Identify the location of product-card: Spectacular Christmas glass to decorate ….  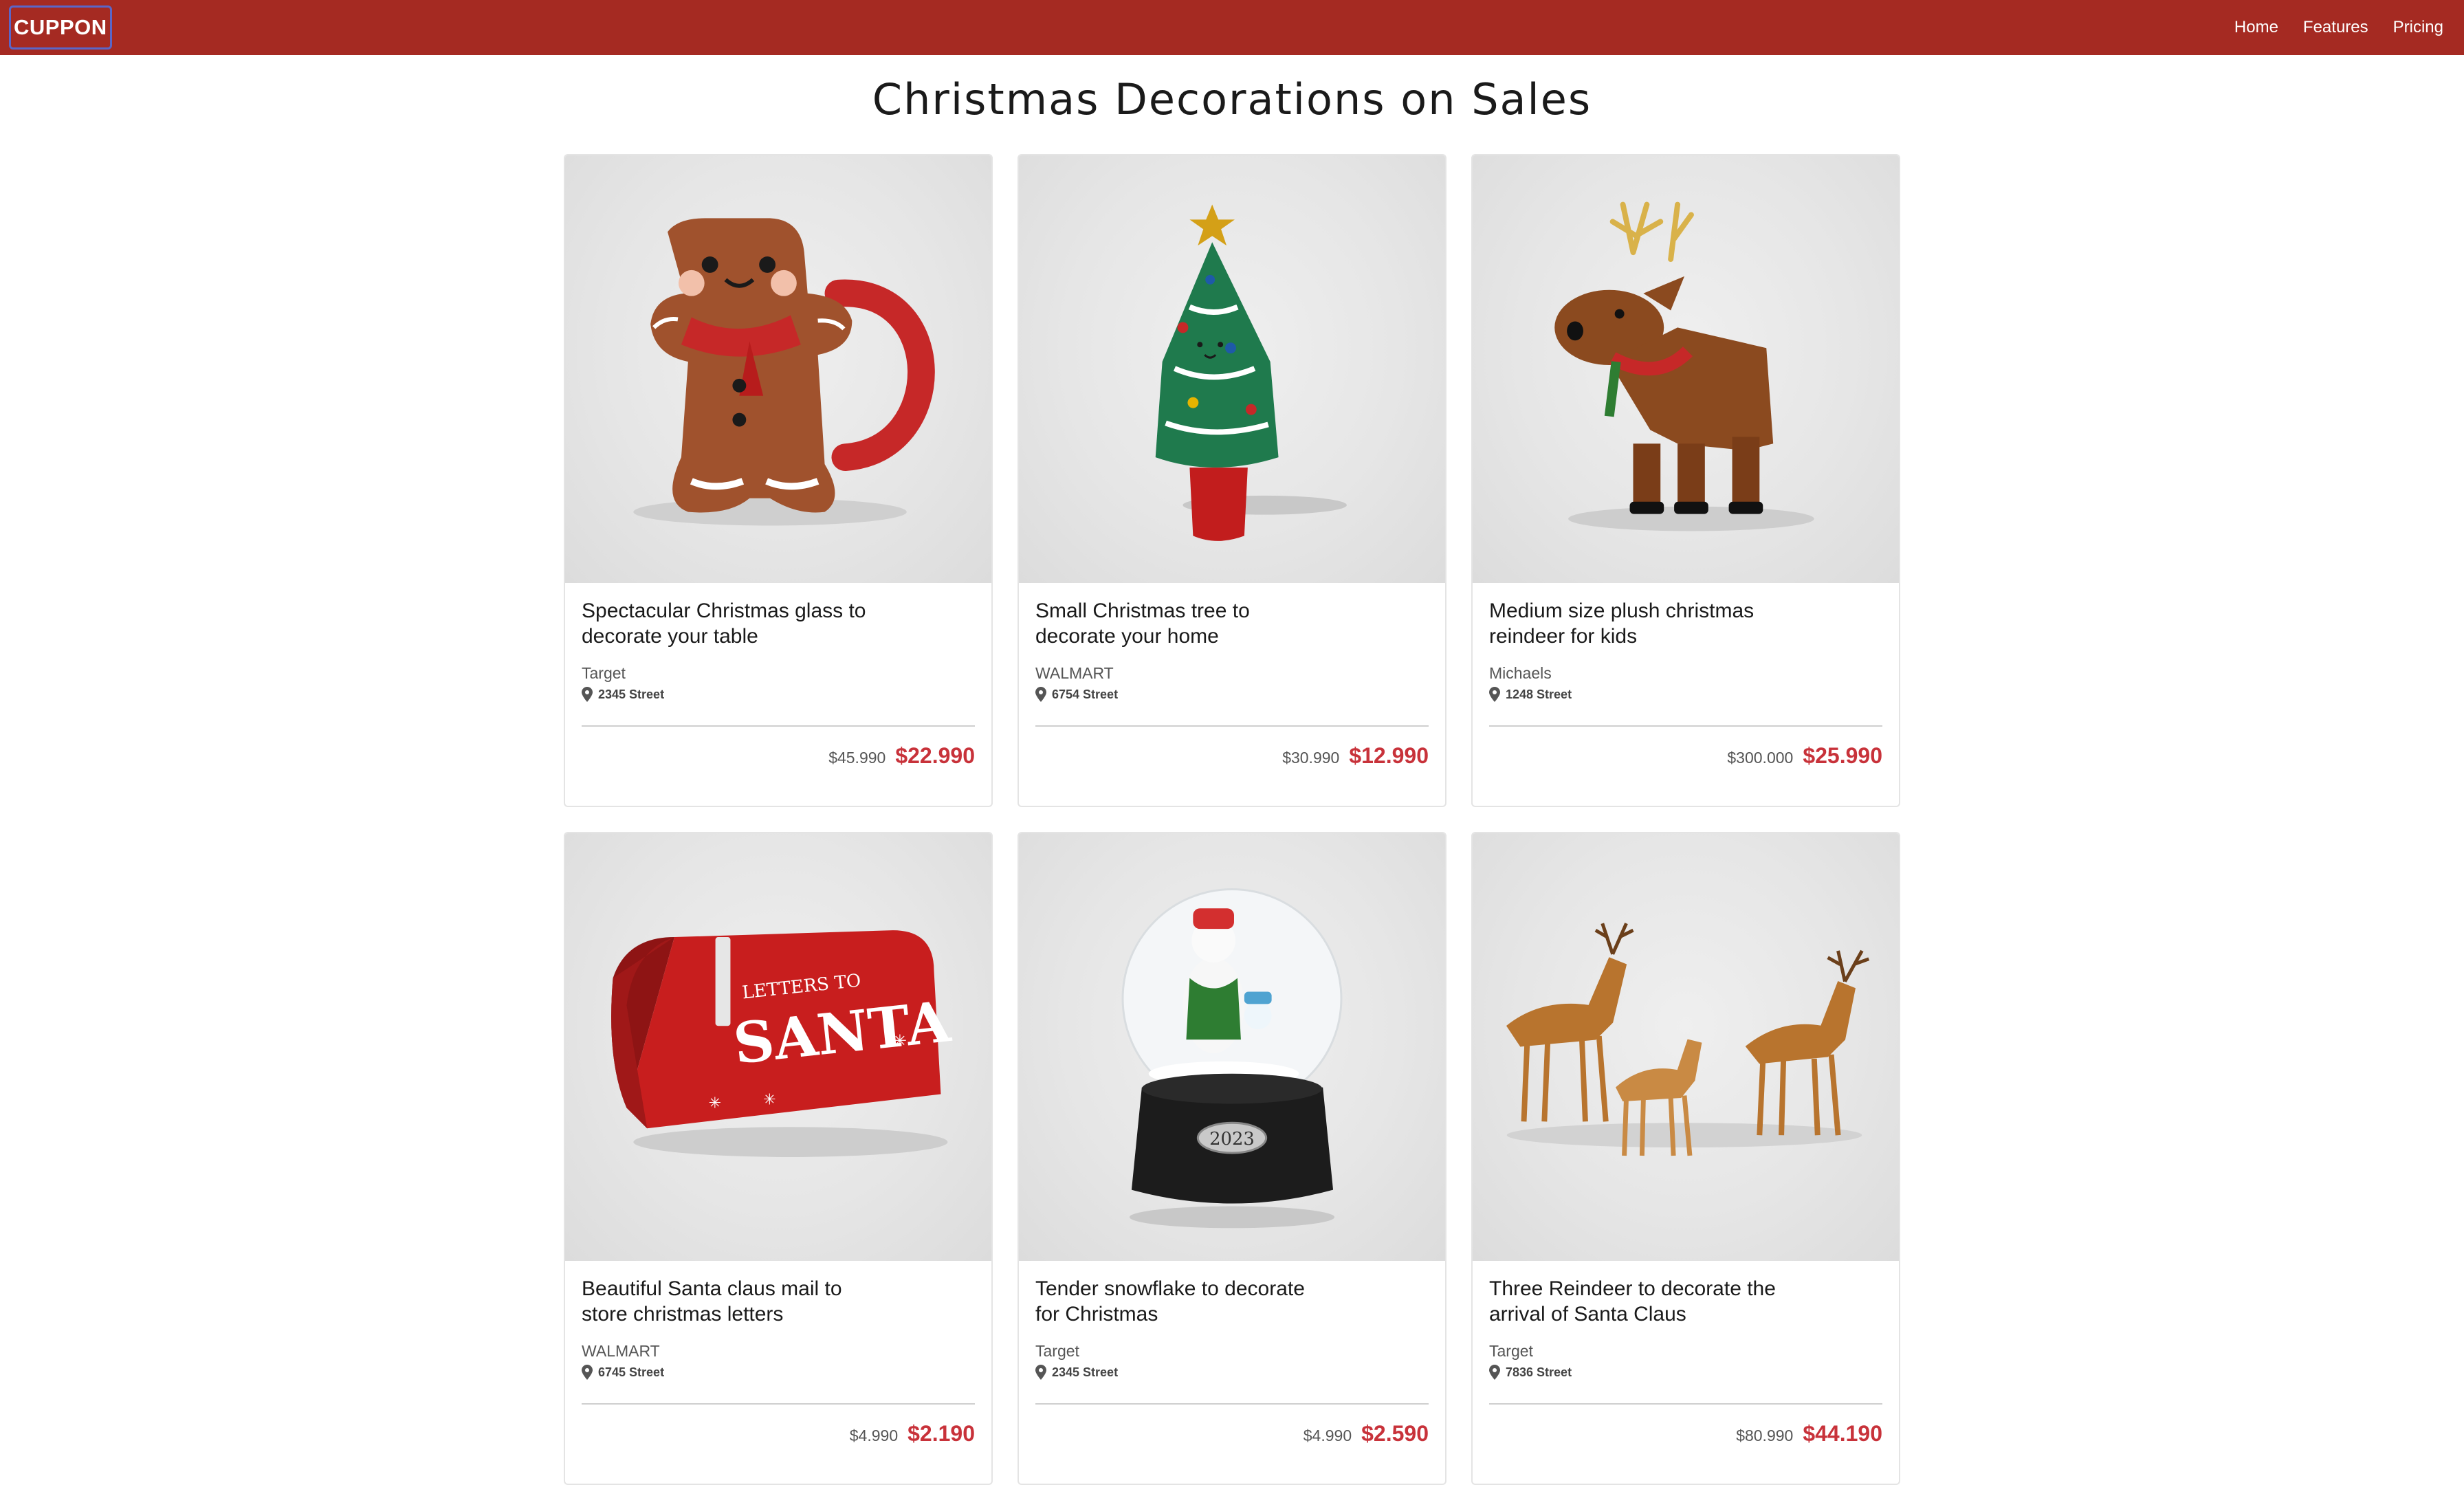
(779, 480).